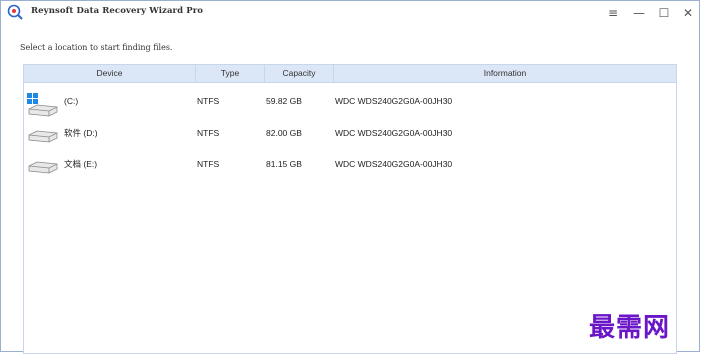  What do you see at coordinates (299, 73) in the screenshot?
I see `column-header-capacity: Capacity` at bounding box center [299, 73].